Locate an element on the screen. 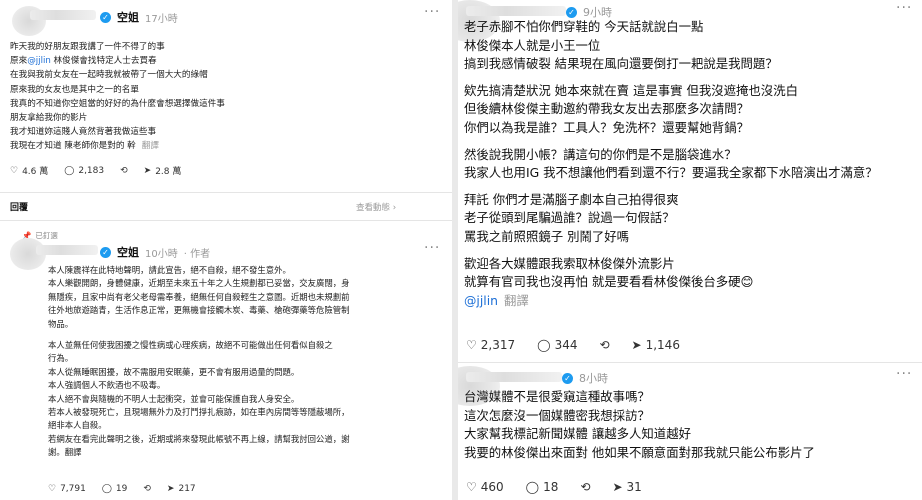 The height and width of the screenshot is (500, 922). reply-label: 回覆 is located at coordinates (19, 206).